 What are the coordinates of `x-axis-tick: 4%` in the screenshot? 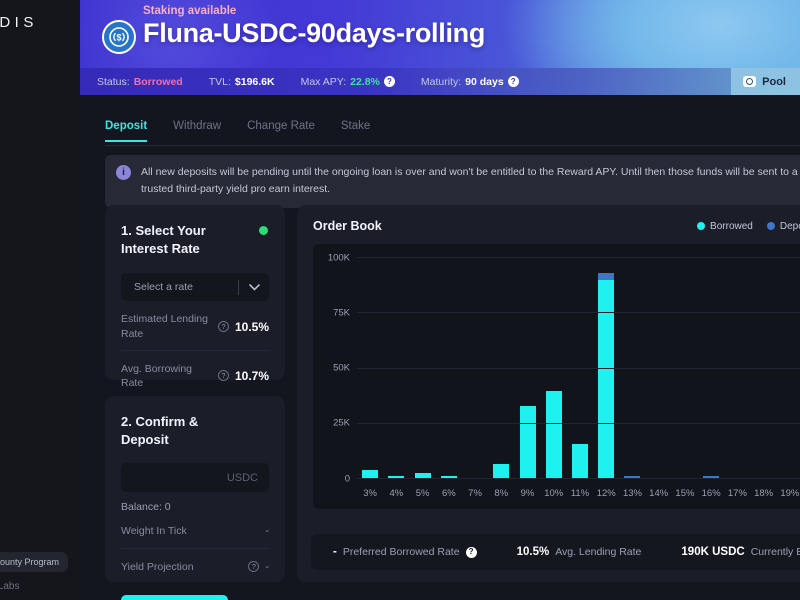 It's located at (396, 493).